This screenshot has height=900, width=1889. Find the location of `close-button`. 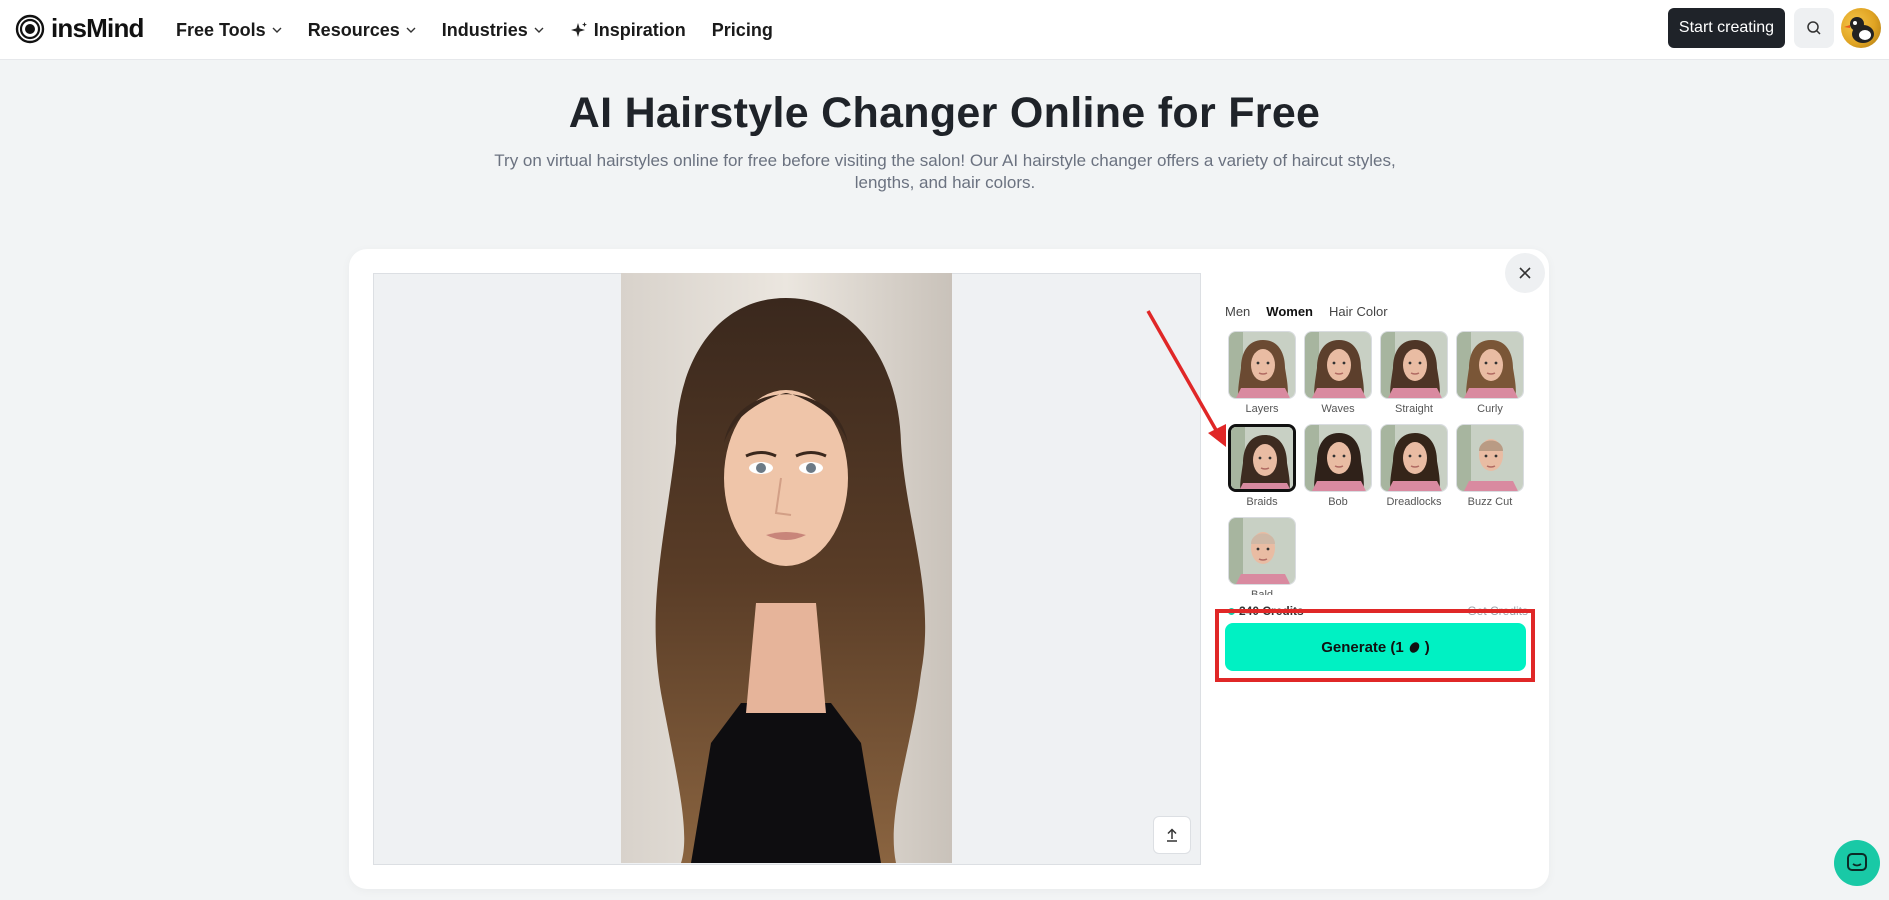

close-button is located at coordinates (1525, 273).